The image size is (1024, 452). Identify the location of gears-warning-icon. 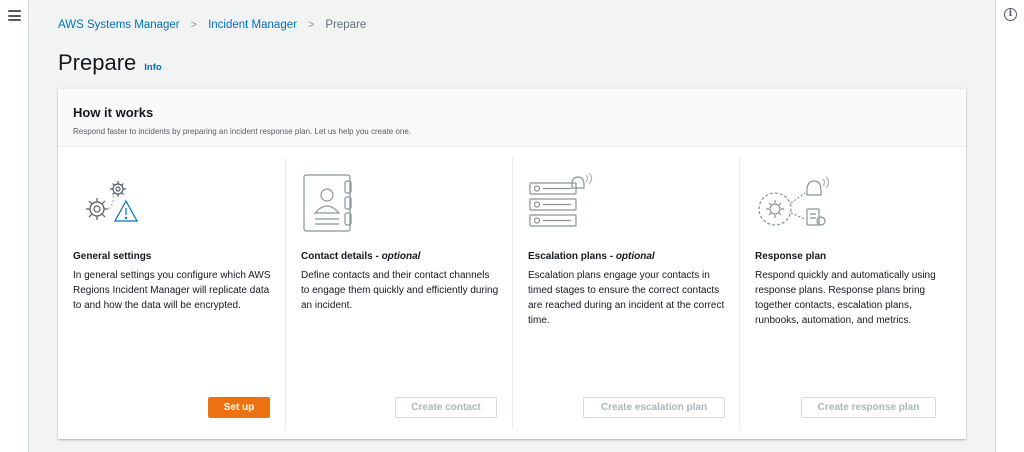
(112, 201).